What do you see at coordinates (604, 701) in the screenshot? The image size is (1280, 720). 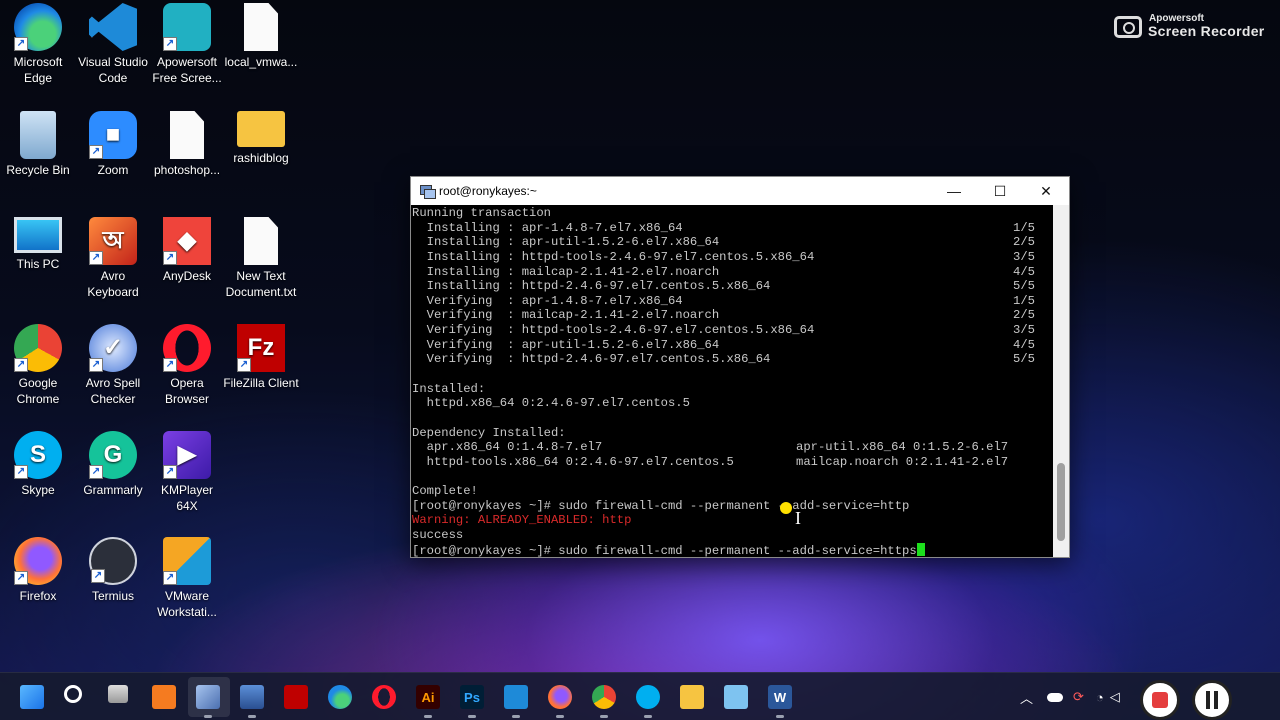 I see `taskbar-chrome-button` at bounding box center [604, 701].